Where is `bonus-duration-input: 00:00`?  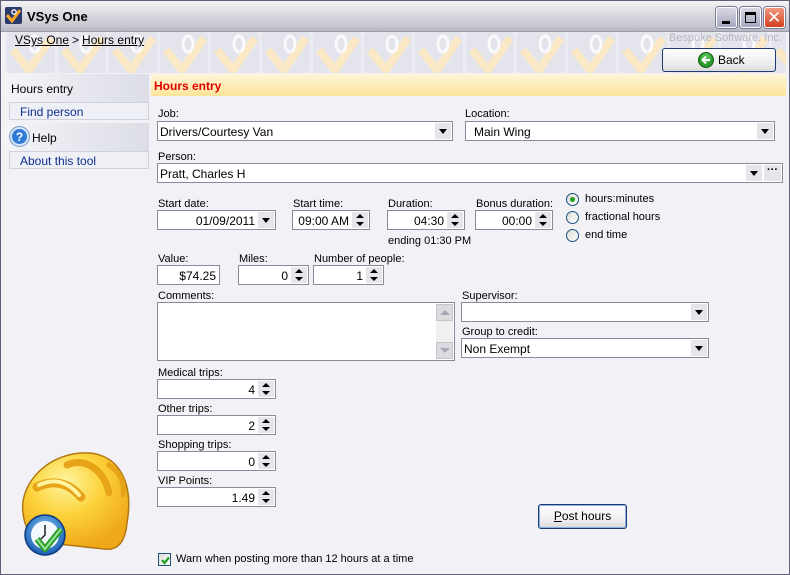 bonus-duration-input: 00:00 is located at coordinates (514, 220).